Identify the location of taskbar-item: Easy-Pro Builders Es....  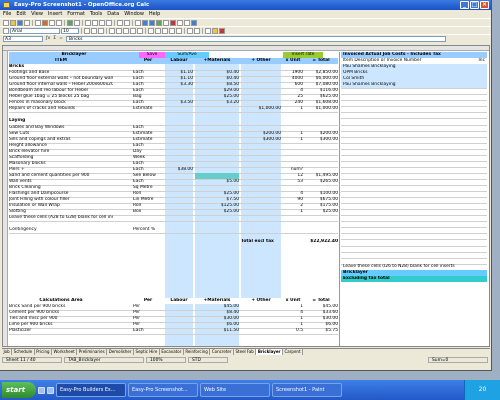
(91, 390).